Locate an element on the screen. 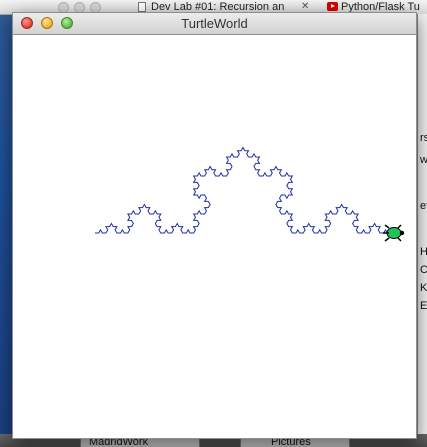 This screenshot has height=447, width=427. zoom-button is located at coordinates (67, 23).